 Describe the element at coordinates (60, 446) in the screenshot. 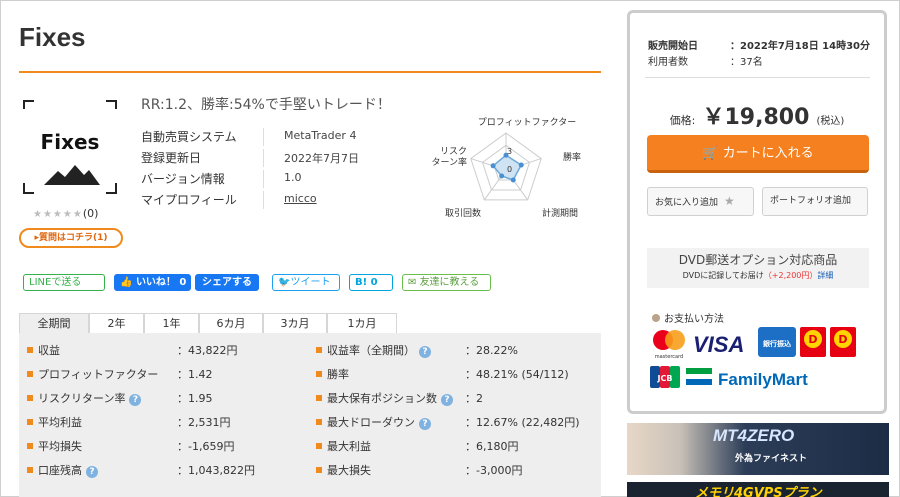

I see `stat-key-label: 平均損失` at that location.